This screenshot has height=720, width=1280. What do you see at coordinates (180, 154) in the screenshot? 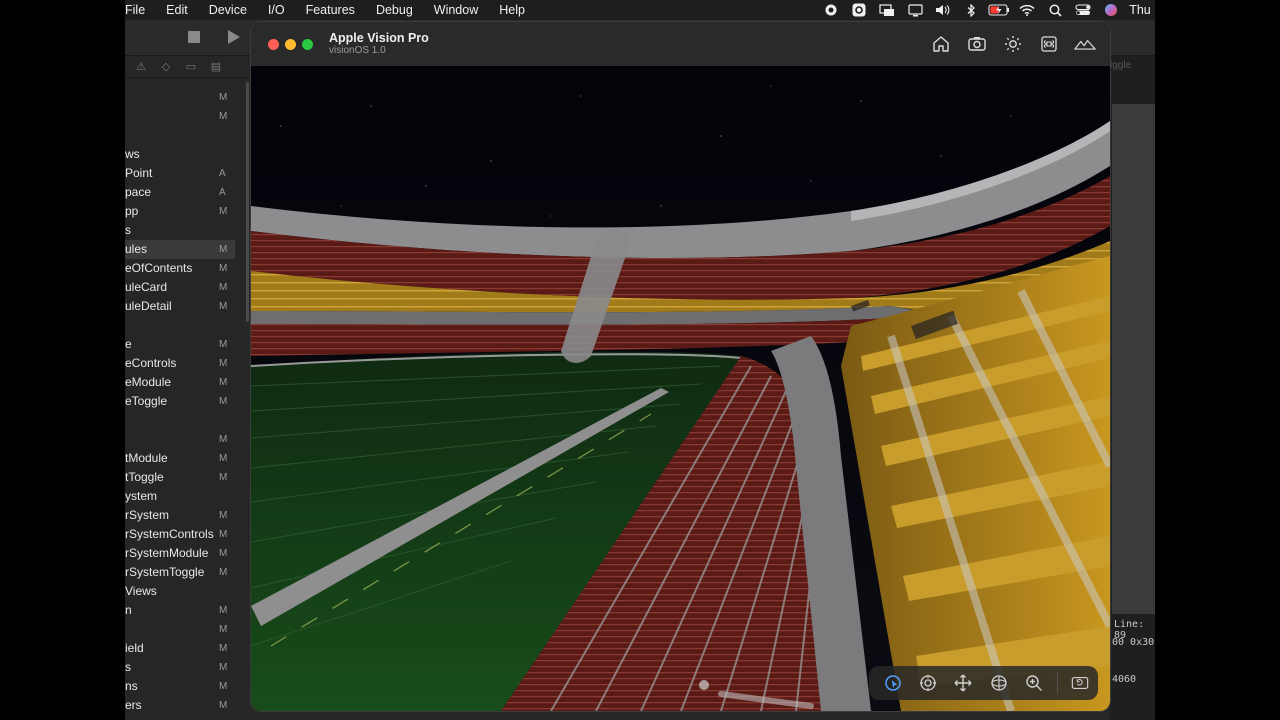
I see `navigator-row: ws` at bounding box center [180, 154].